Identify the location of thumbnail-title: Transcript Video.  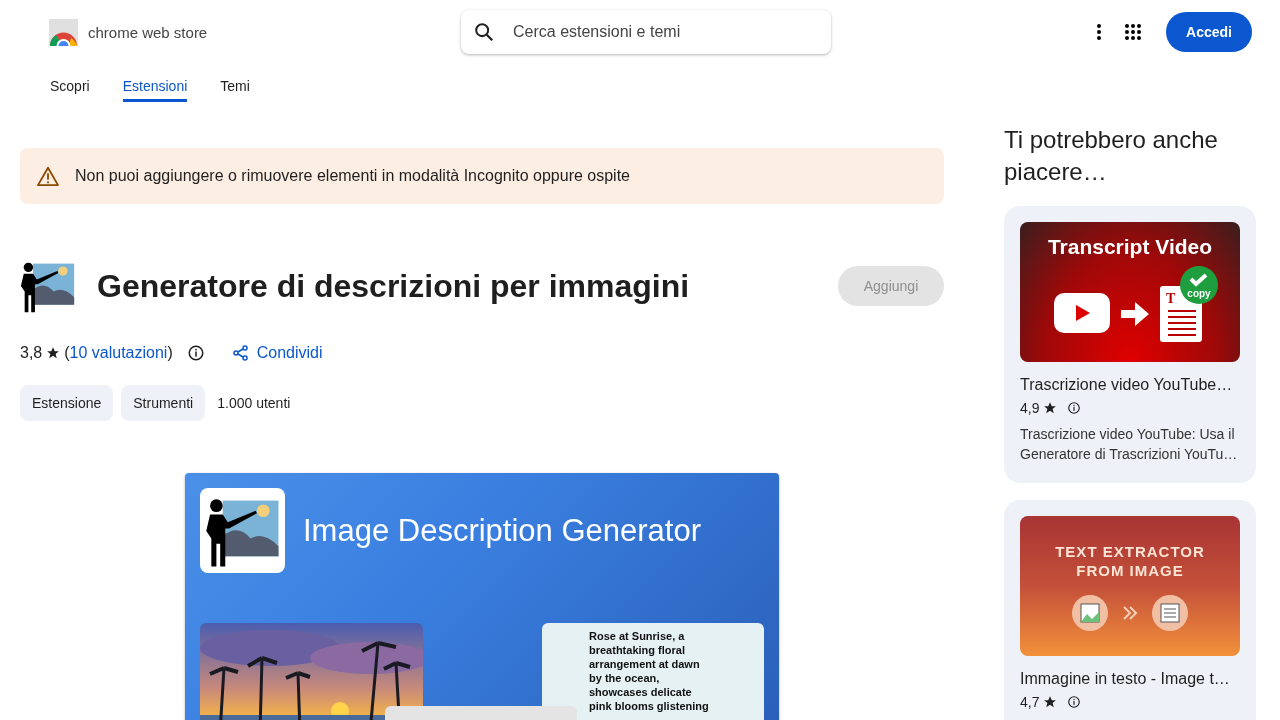
(1130, 247).